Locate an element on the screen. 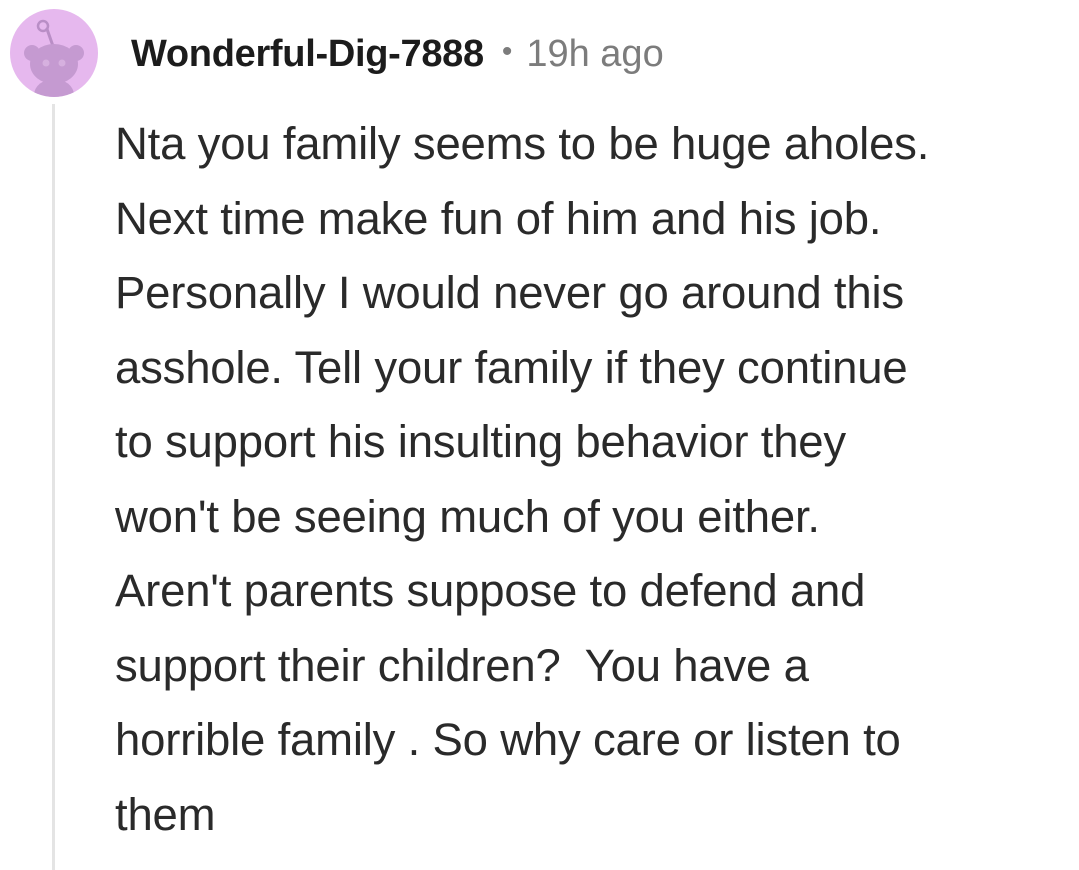  comment-meta: Wonderful-Dig-7888 • 19h ago is located at coordinates (397, 54).